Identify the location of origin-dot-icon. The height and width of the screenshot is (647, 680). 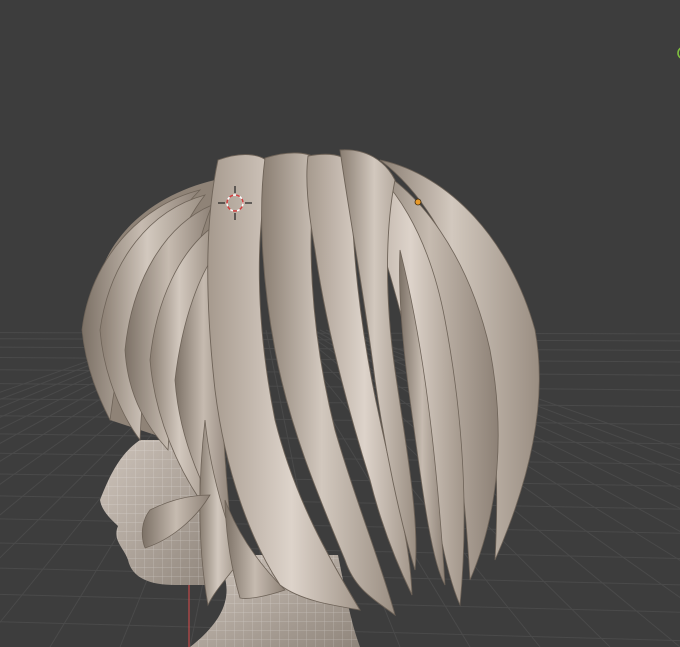
(418, 202).